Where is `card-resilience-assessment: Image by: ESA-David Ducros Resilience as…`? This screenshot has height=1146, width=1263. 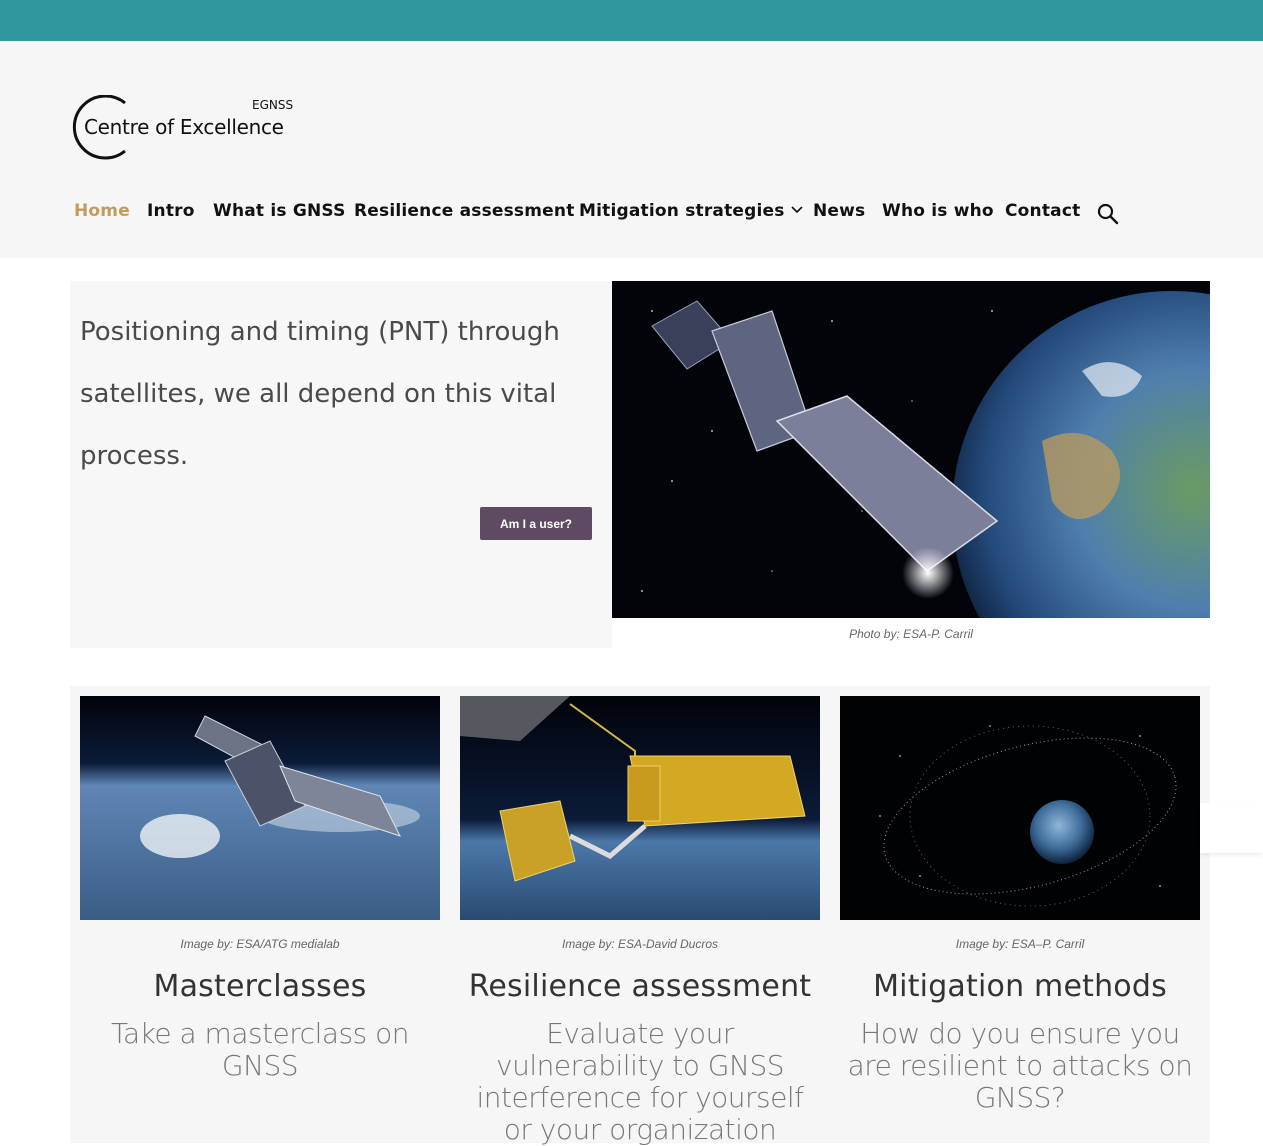 card-resilience-assessment: Image by: ESA-David Ducros Resilience as… is located at coordinates (640, 921).